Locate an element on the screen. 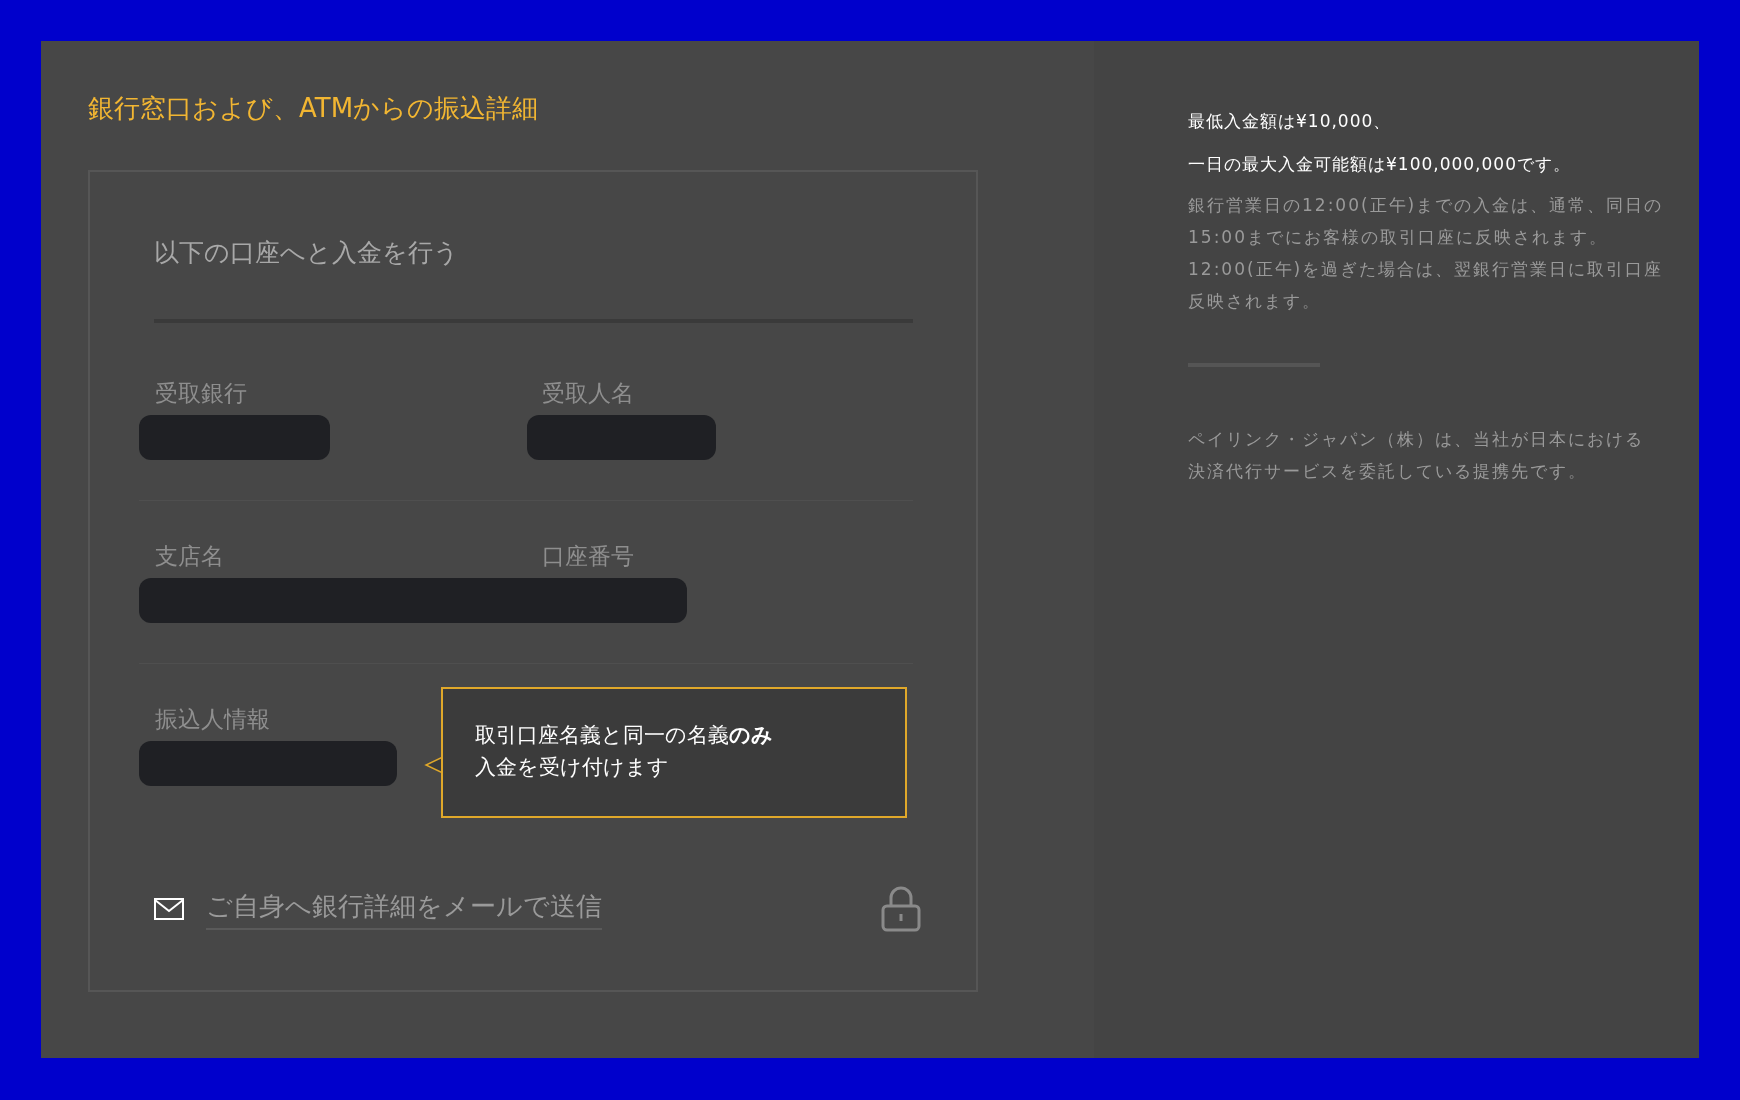 Image resolution: width=1740 pixels, height=1100 pixels. limit-text: 一日の最大入金可能額は¥100,000,000です。 is located at coordinates (1379, 164).